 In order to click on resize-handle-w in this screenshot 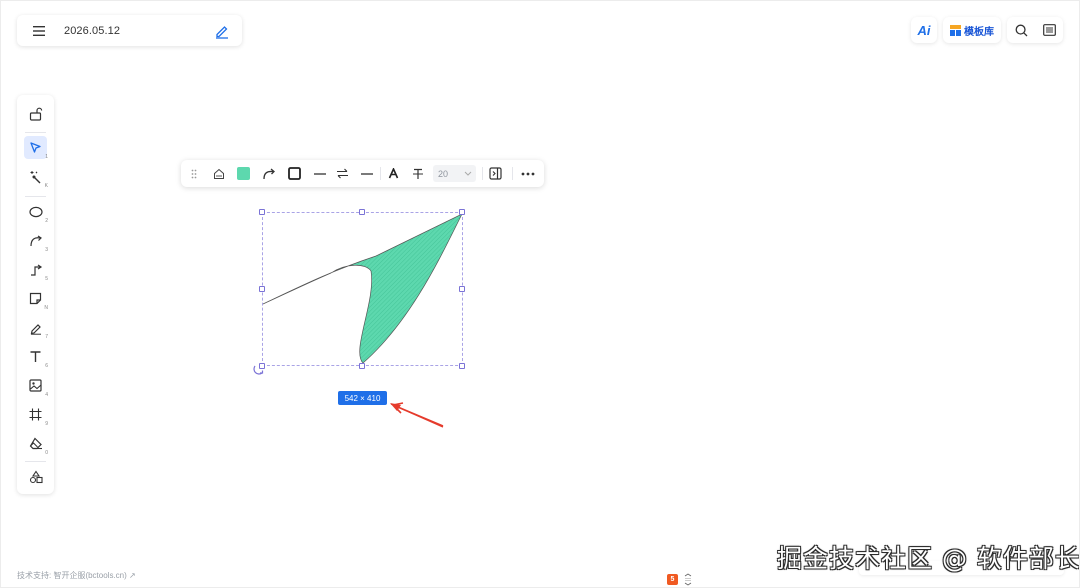, I will do `click(262, 289)`.